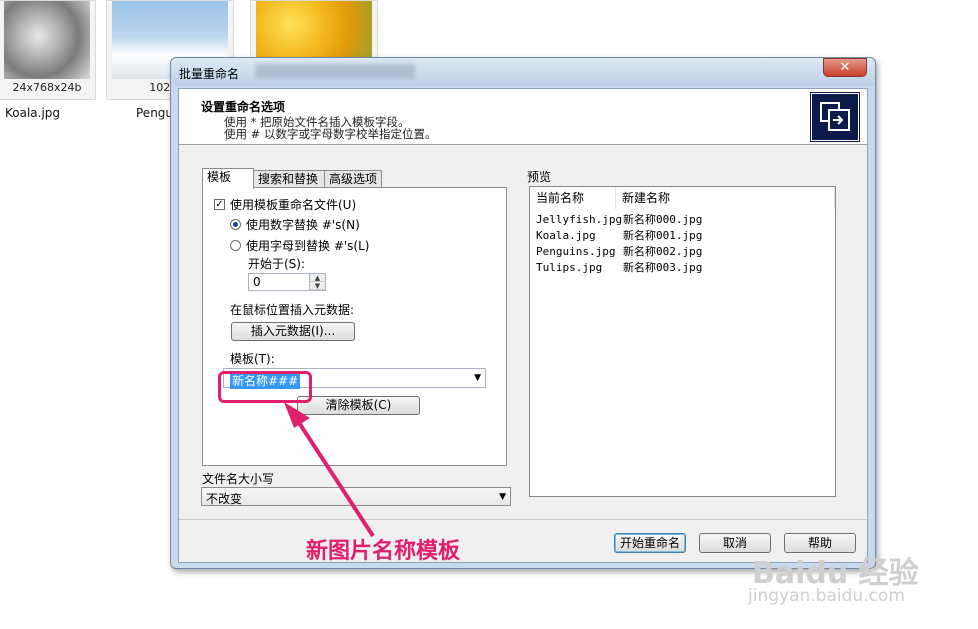 The height and width of the screenshot is (629, 978). What do you see at coordinates (228, 178) in the screenshot?
I see `tab-template: 模板` at bounding box center [228, 178].